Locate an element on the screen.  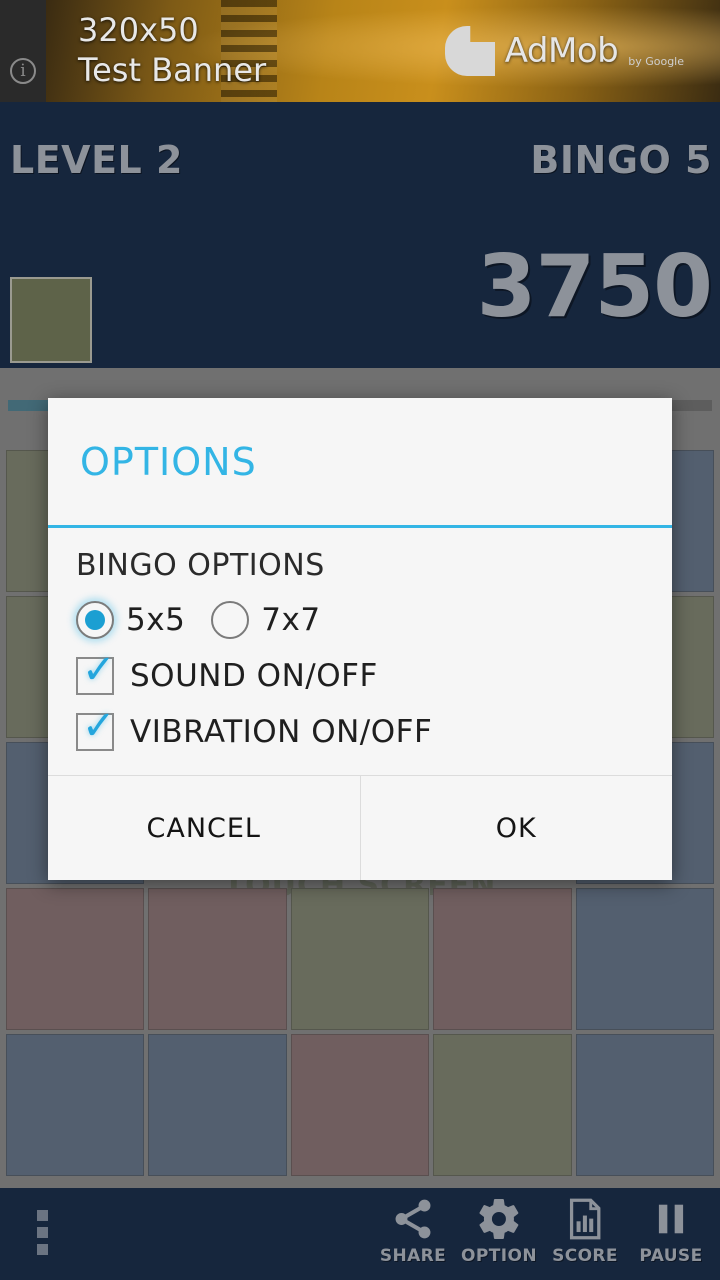
dialog-title: OPTIONS is located at coordinates (168, 461).